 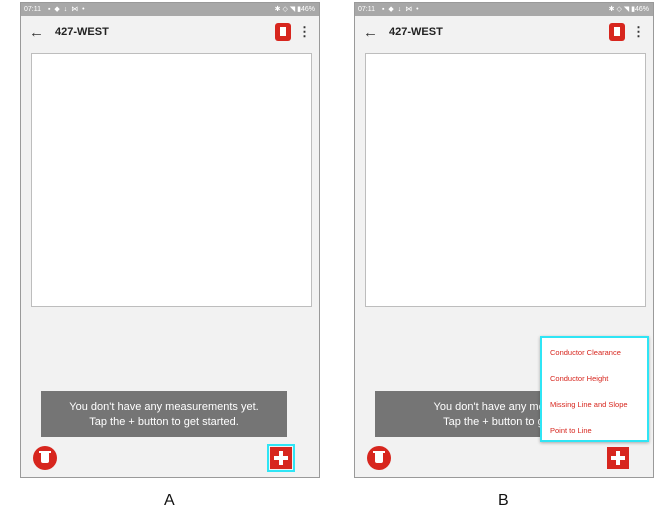 I want to click on menu-item-point-to-line: Point to Line, so click(x=571, y=430).